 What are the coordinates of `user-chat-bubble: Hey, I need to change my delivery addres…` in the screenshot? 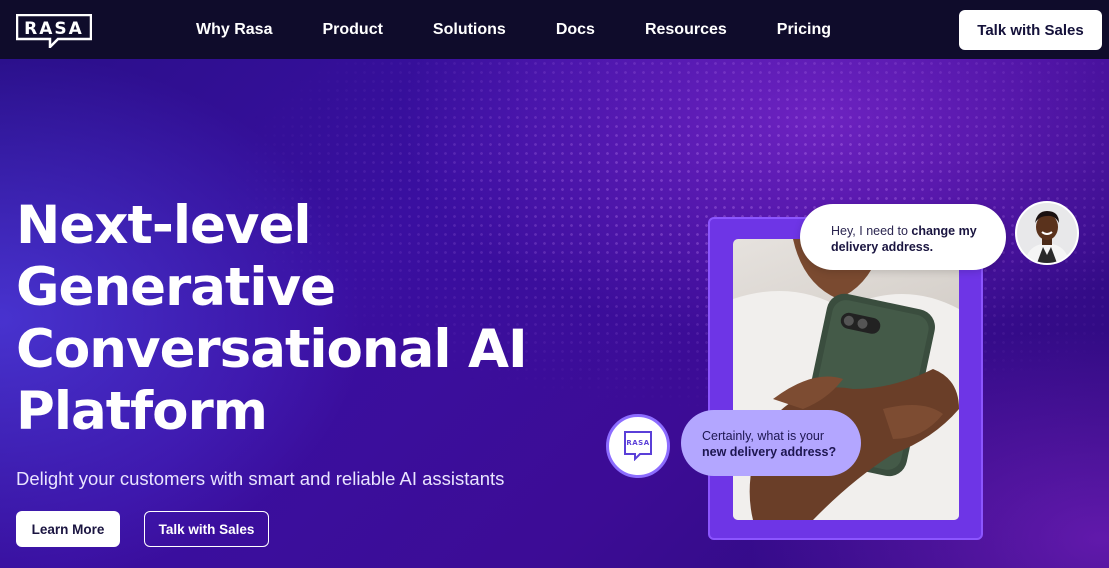 It's located at (903, 237).